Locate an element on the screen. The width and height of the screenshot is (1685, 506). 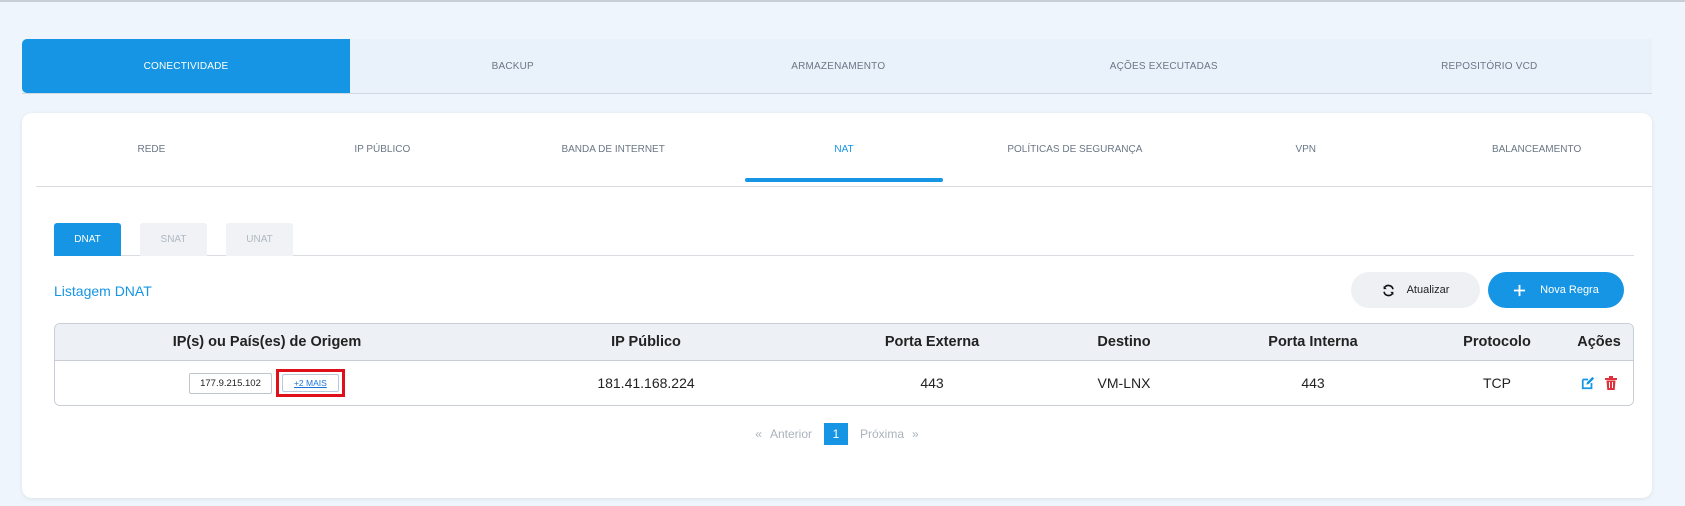
more-highlight-box: +2 MAIS is located at coordinates (310, 383).